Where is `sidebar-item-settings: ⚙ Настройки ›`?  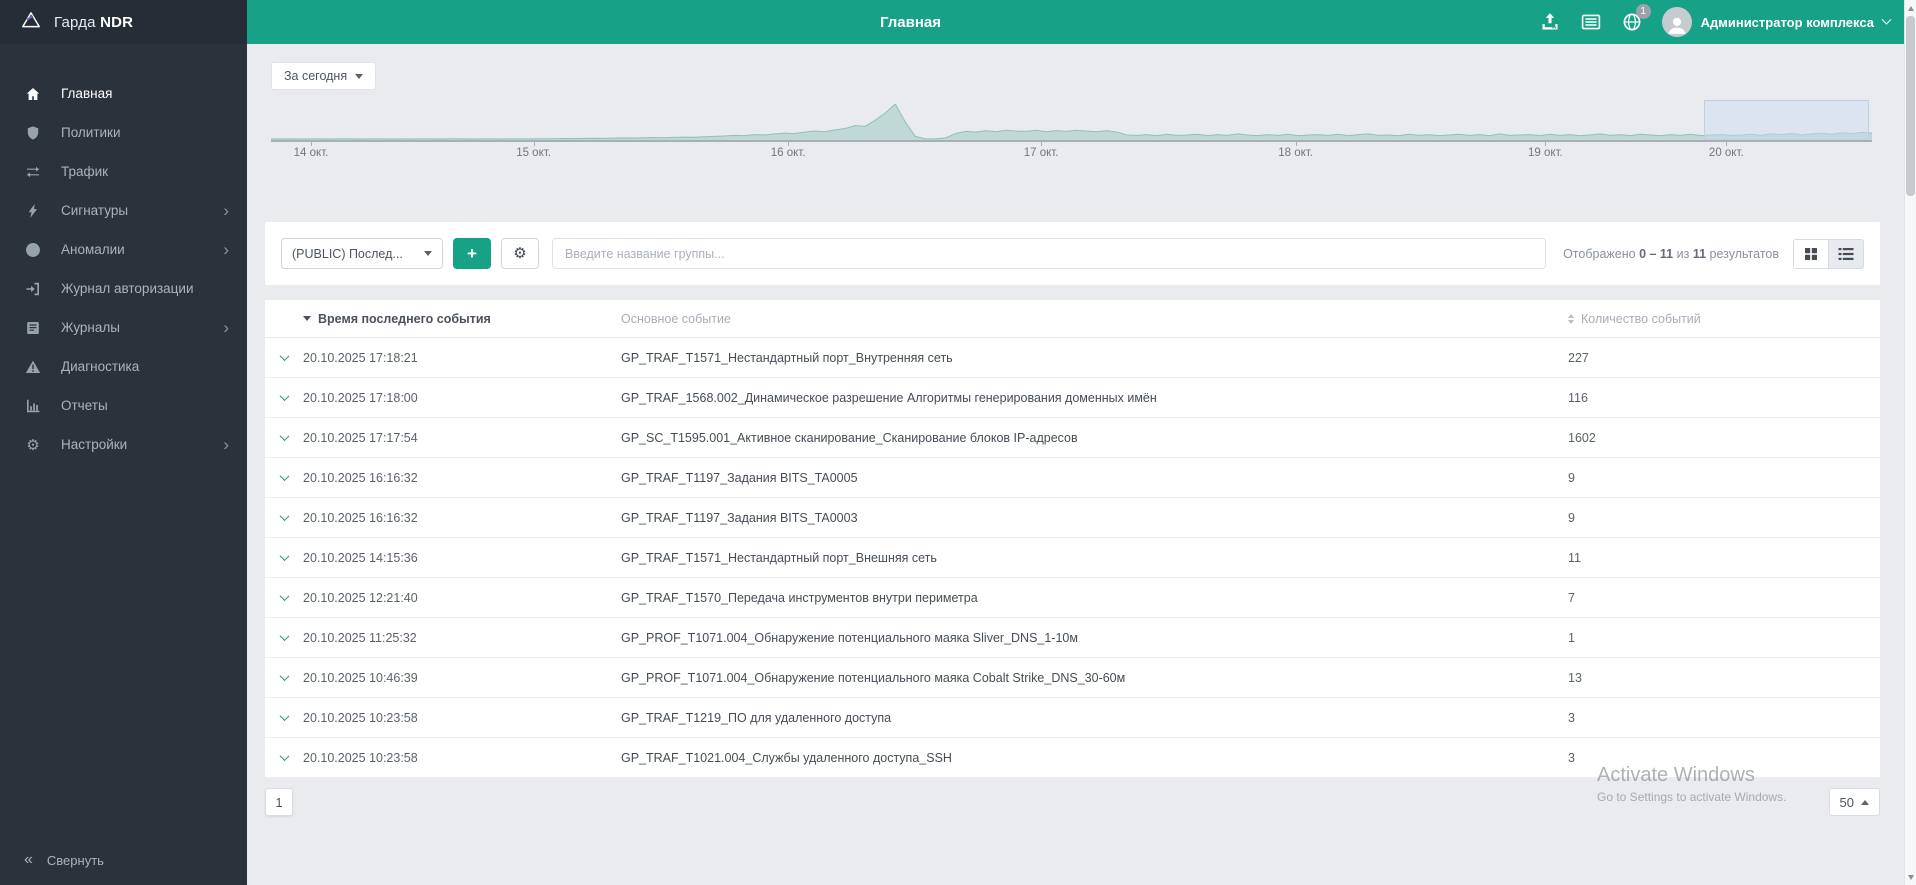
sidebar-item-settings: ⚙ Настройки › is located at coordinates (123, 444).